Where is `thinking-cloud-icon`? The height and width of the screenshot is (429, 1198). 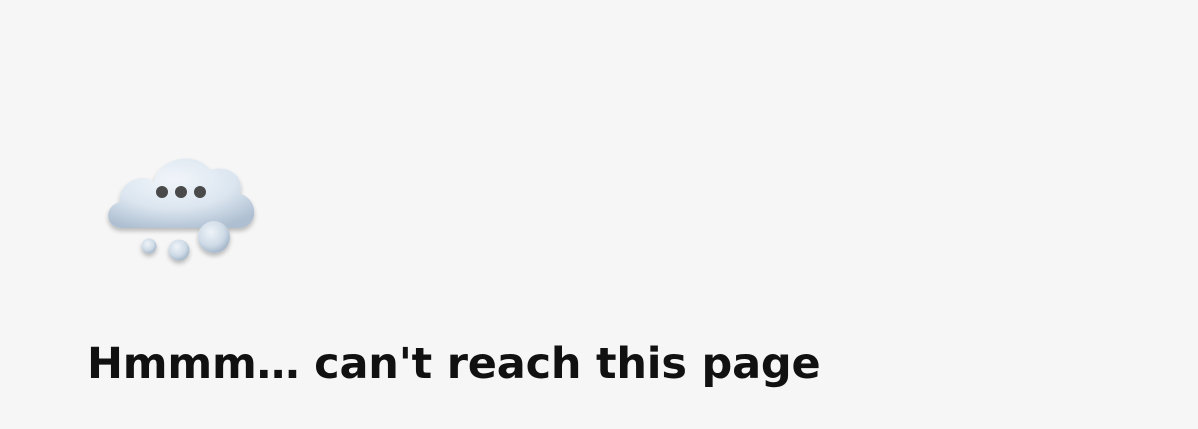
thinking-cloud-icon is located at coordinates (185, 205).